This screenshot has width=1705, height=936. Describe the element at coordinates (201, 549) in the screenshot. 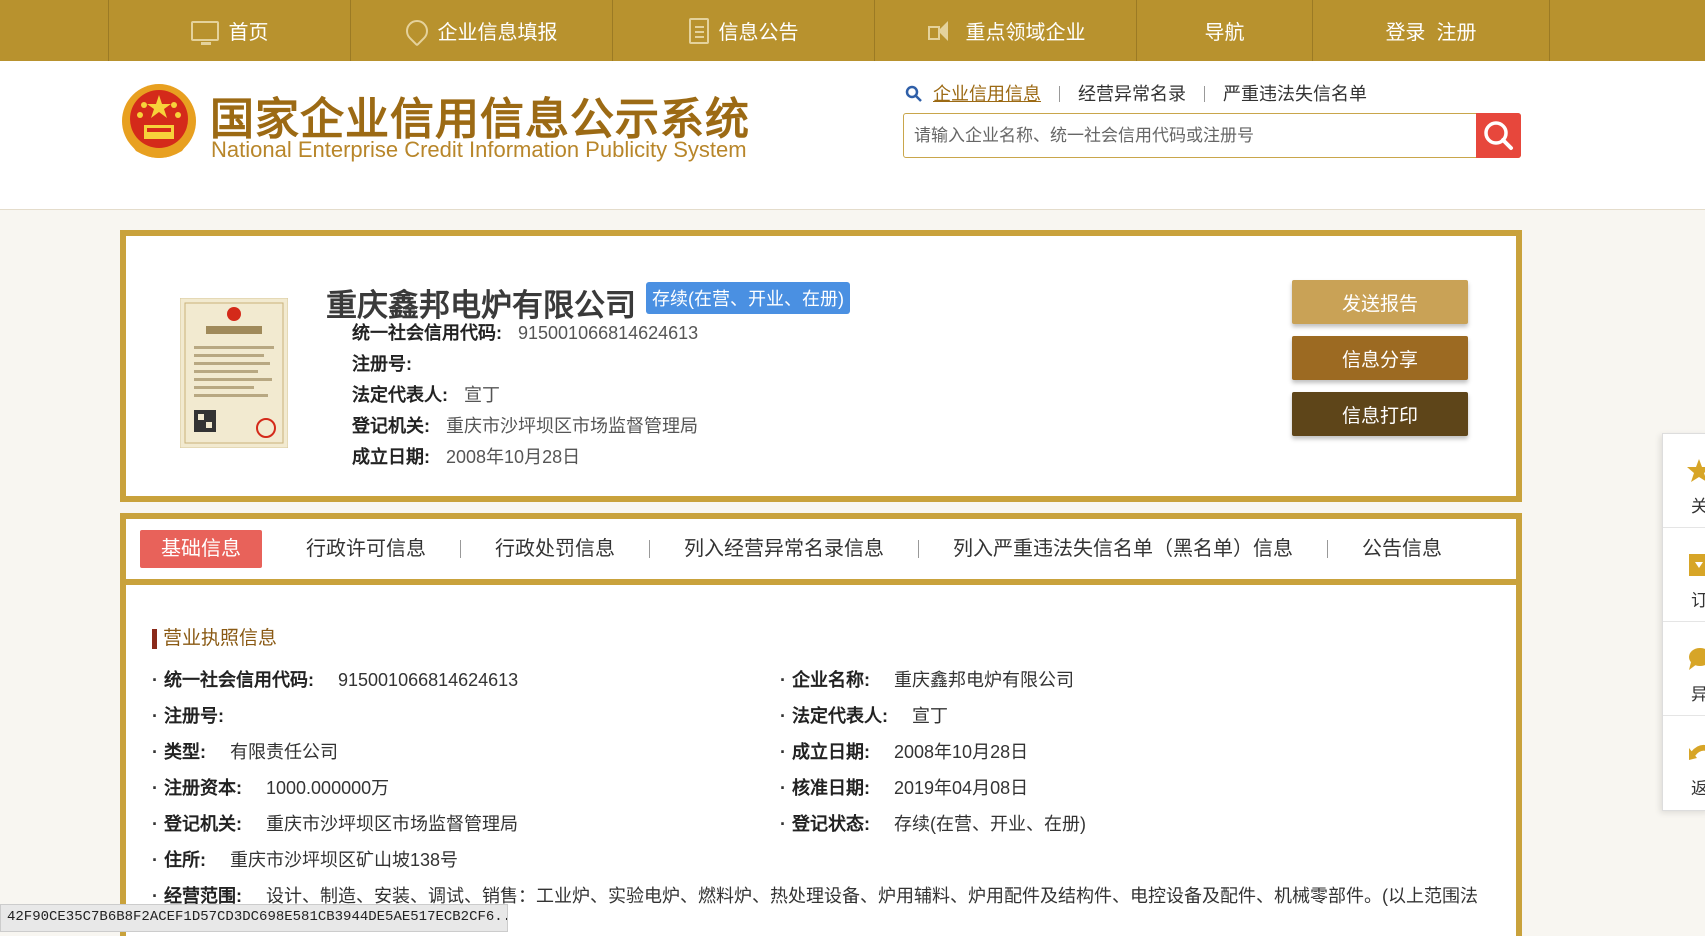

I see `tab-basic-info: 基础信息` at that location.